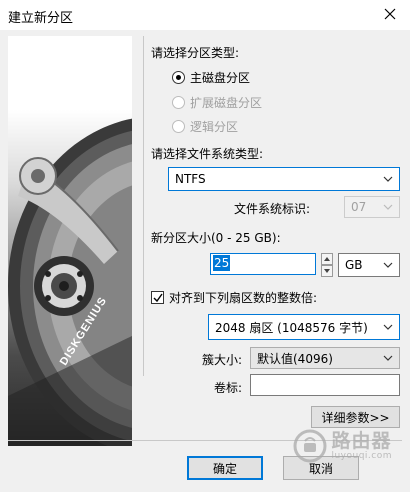 Image resolution: width=410 pixels, height=492 pixels. I want to click on partition-type-label: 请选择分区类型:, so click(195, 53).